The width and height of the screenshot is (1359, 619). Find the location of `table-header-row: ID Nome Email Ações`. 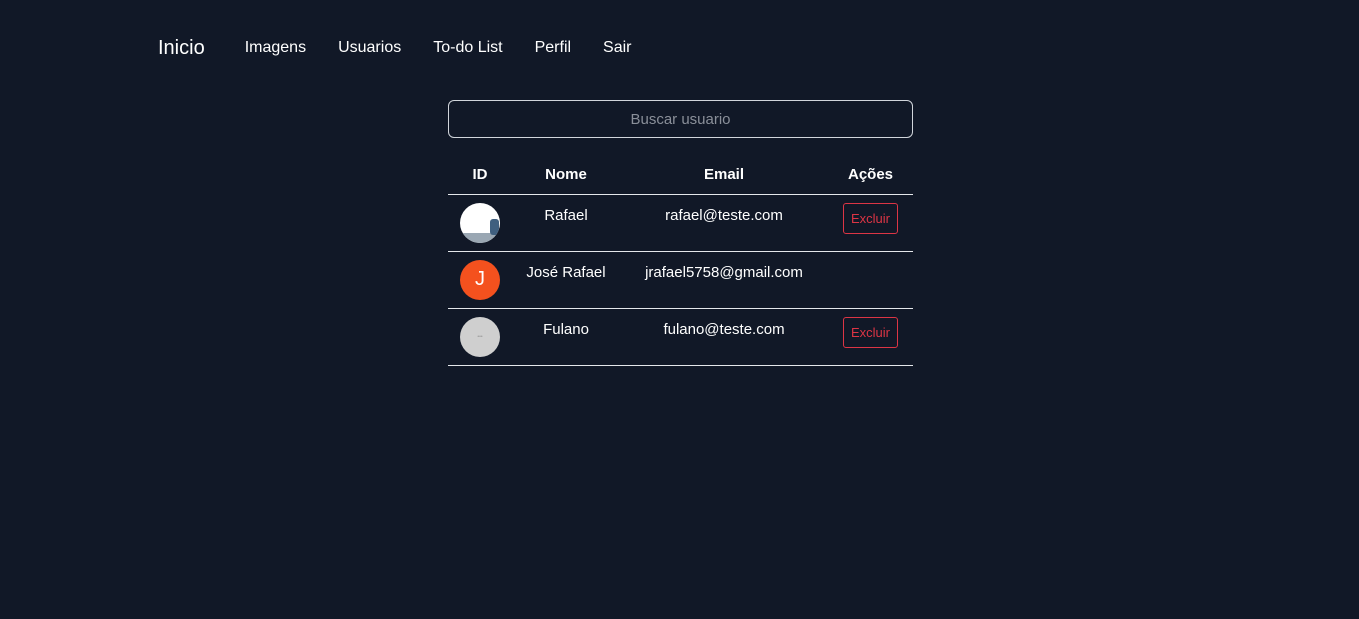

table-header-row: ID Nome Email Ações is located at coordinates (680, 175).